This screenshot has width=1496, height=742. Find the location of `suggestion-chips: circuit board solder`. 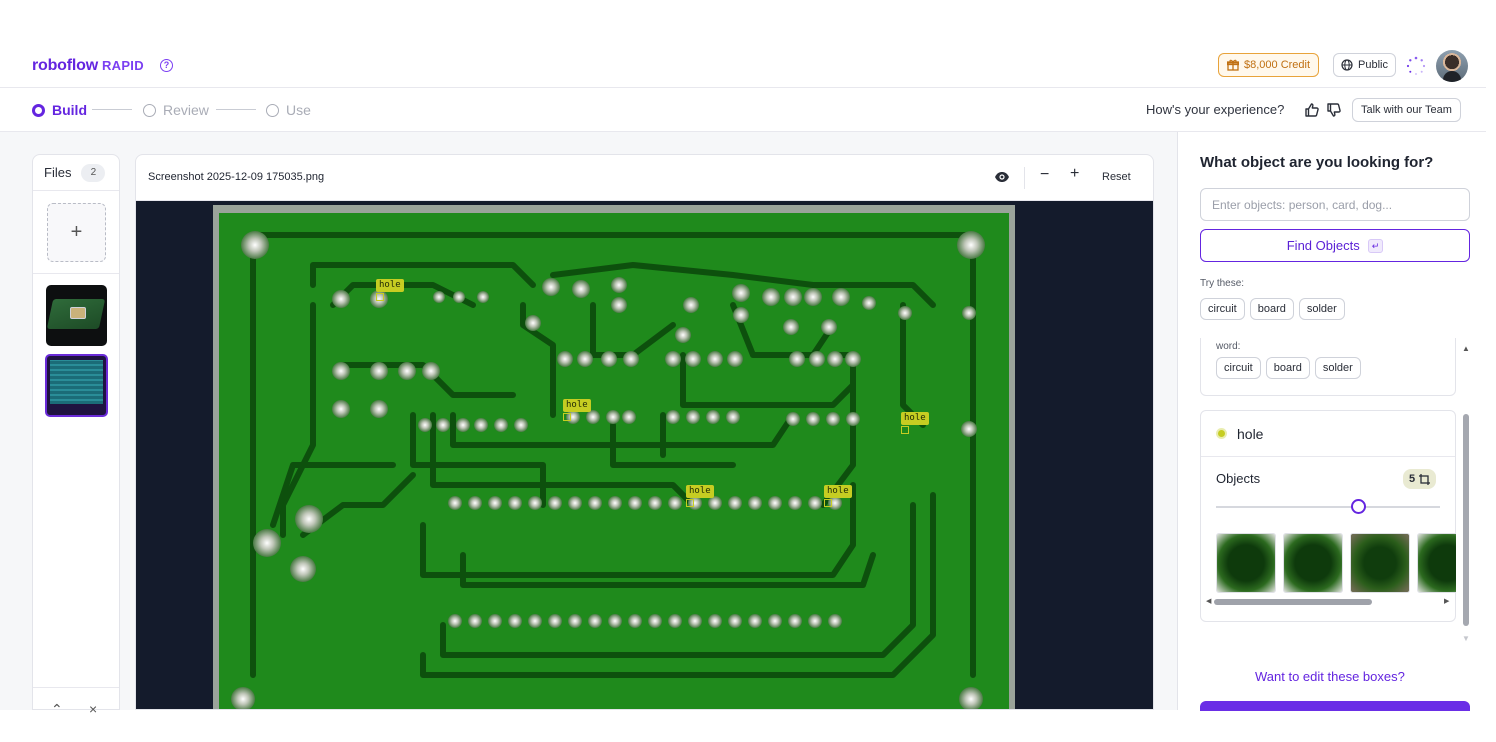

suggestion-chips: circuit board solder is located at coordinates (1272, 309).